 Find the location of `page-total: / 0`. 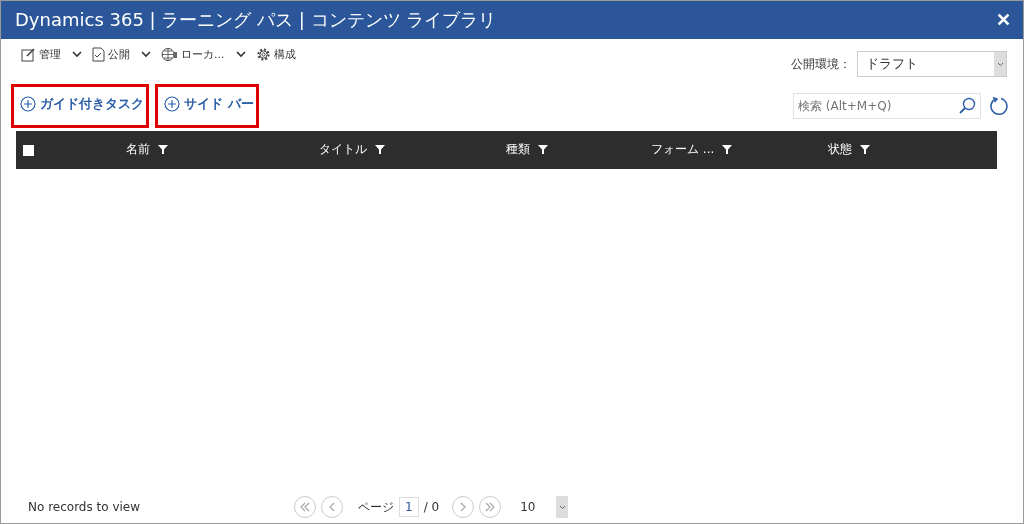

page-total: / 0 is located at coordinates (431, 507).